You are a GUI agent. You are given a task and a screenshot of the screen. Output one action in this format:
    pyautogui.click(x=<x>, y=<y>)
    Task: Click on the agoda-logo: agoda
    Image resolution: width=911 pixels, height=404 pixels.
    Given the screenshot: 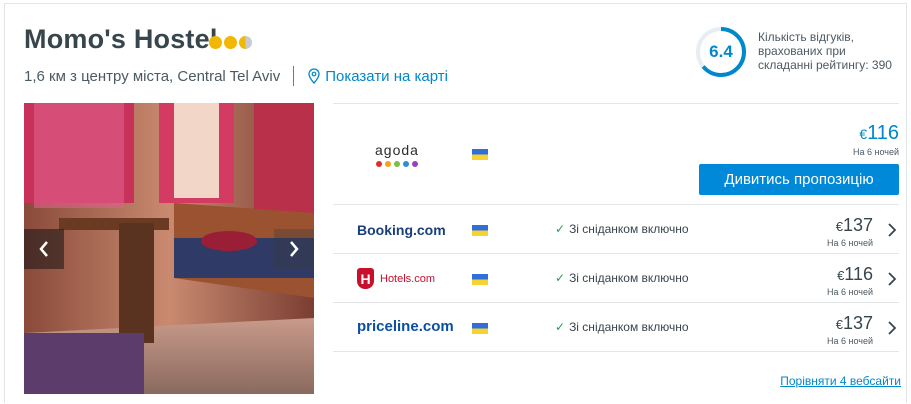 What is the action you would take?
    pyautogui.click(x=397, y=154)
    